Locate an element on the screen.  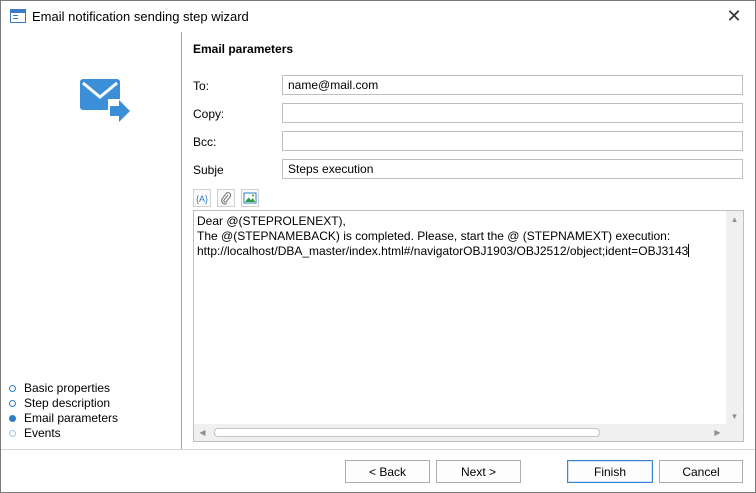
variable-icon: {A} is located at coordinates (202, 199).